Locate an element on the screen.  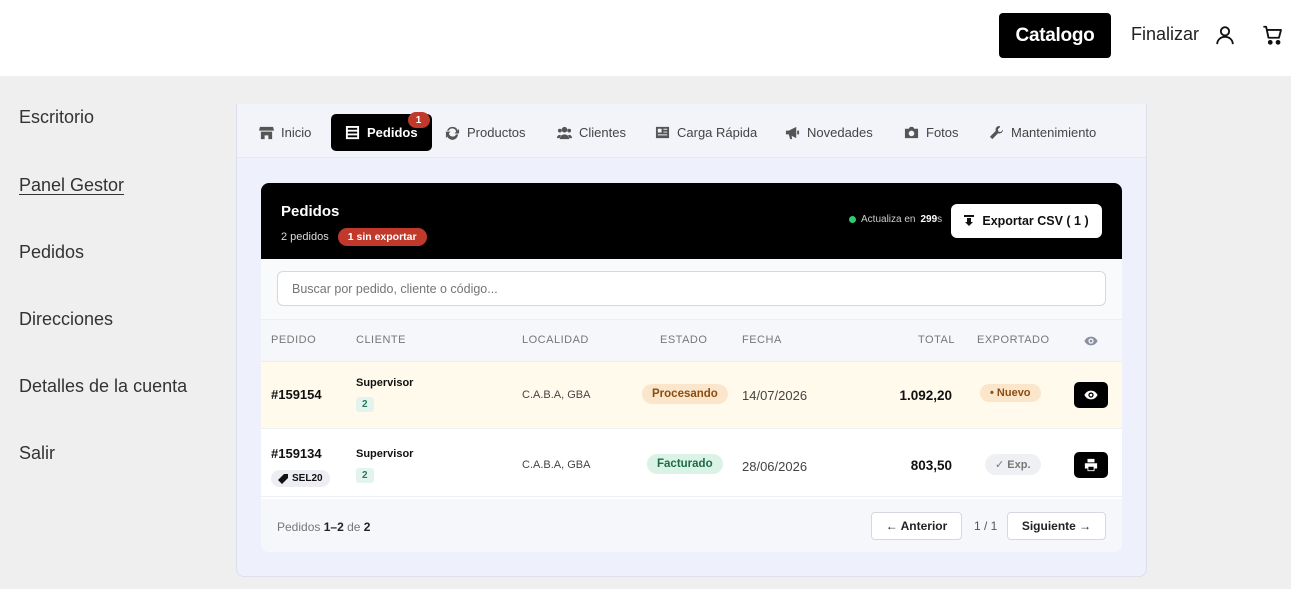
live-dot-icon is located at coordinates (852, 219).